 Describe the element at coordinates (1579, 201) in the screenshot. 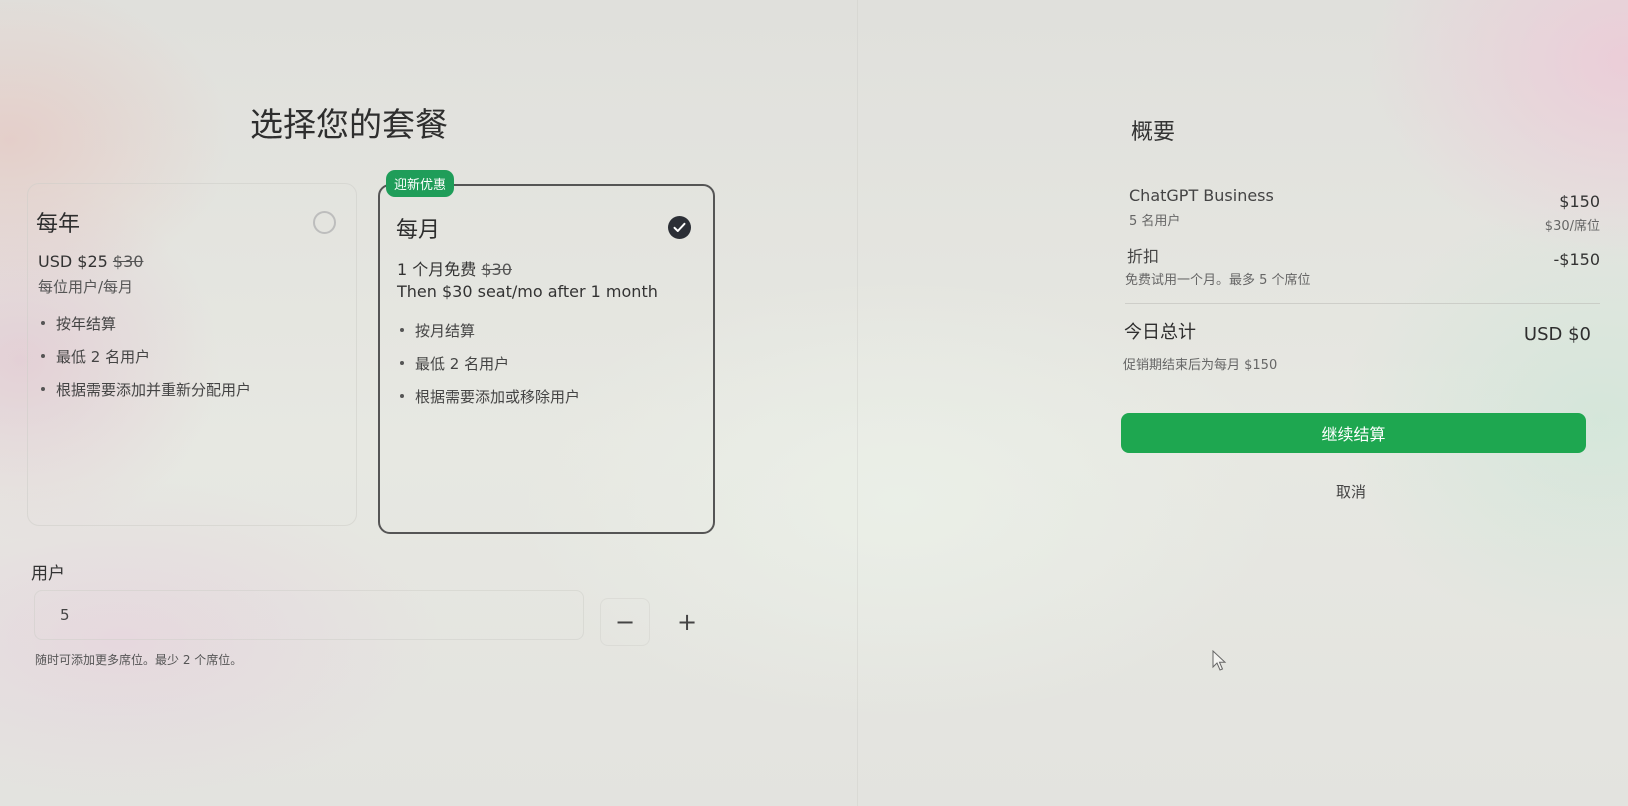

I see `summary-product-price: $150` at that location.